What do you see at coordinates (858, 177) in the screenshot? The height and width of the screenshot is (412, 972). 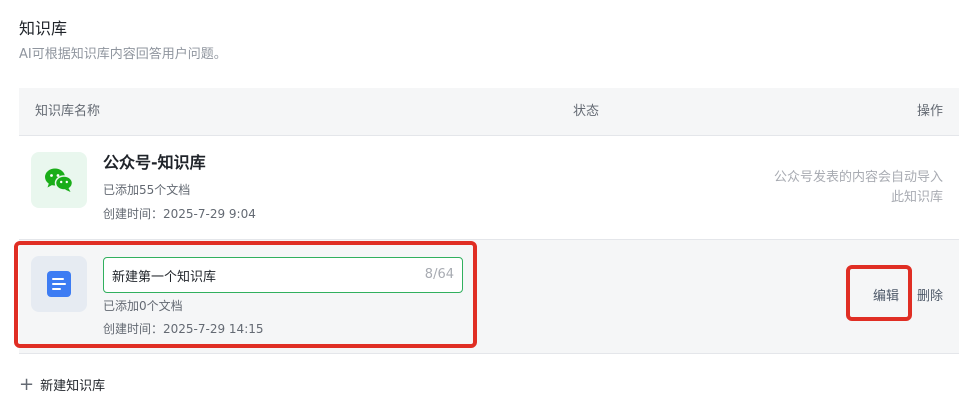 I see `kb-status-note-line1: 公众号发表的内容会自动导入` at bounding box center [858, 177].